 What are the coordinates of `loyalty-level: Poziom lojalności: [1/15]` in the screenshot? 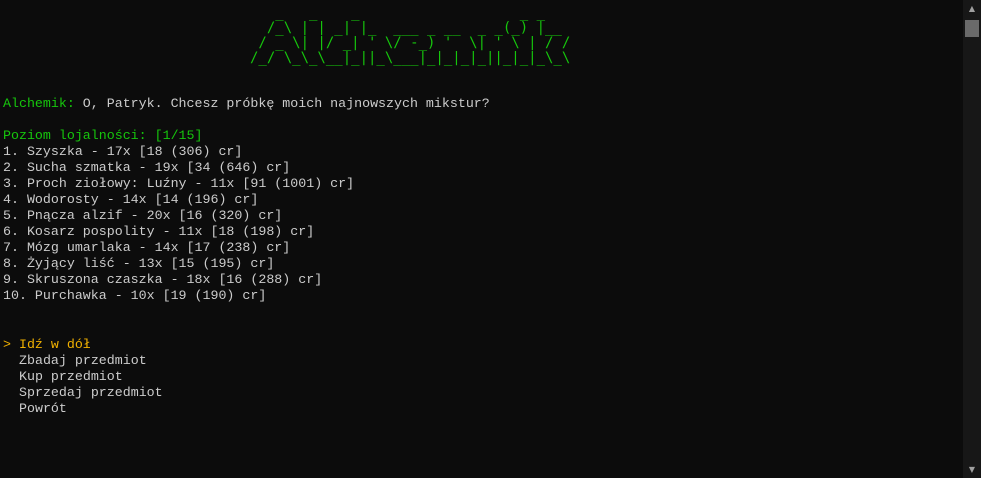 It's located at (103, 135).